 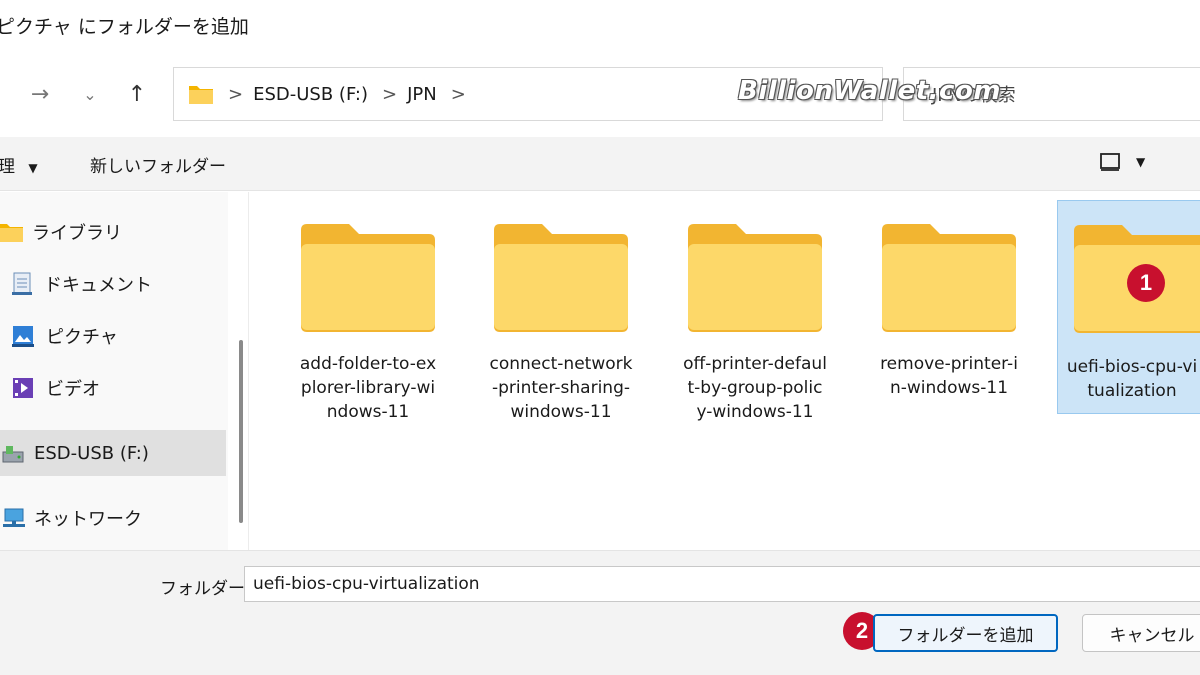 I want to click on back-button: →, so click(x=40, y=94).